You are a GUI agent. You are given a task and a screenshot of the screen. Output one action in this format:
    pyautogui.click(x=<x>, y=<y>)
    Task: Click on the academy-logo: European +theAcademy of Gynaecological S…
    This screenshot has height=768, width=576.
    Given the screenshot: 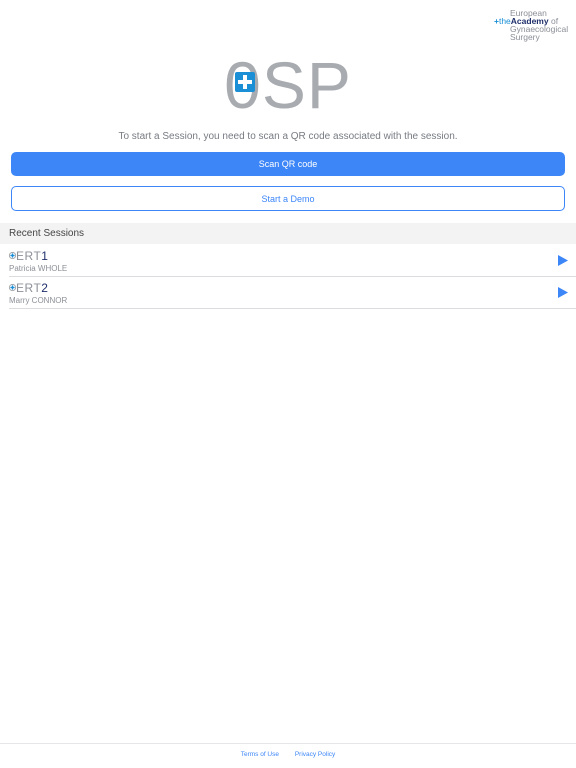 What is the action you would take?
    pyautogui.click(x=533, y=26)
    